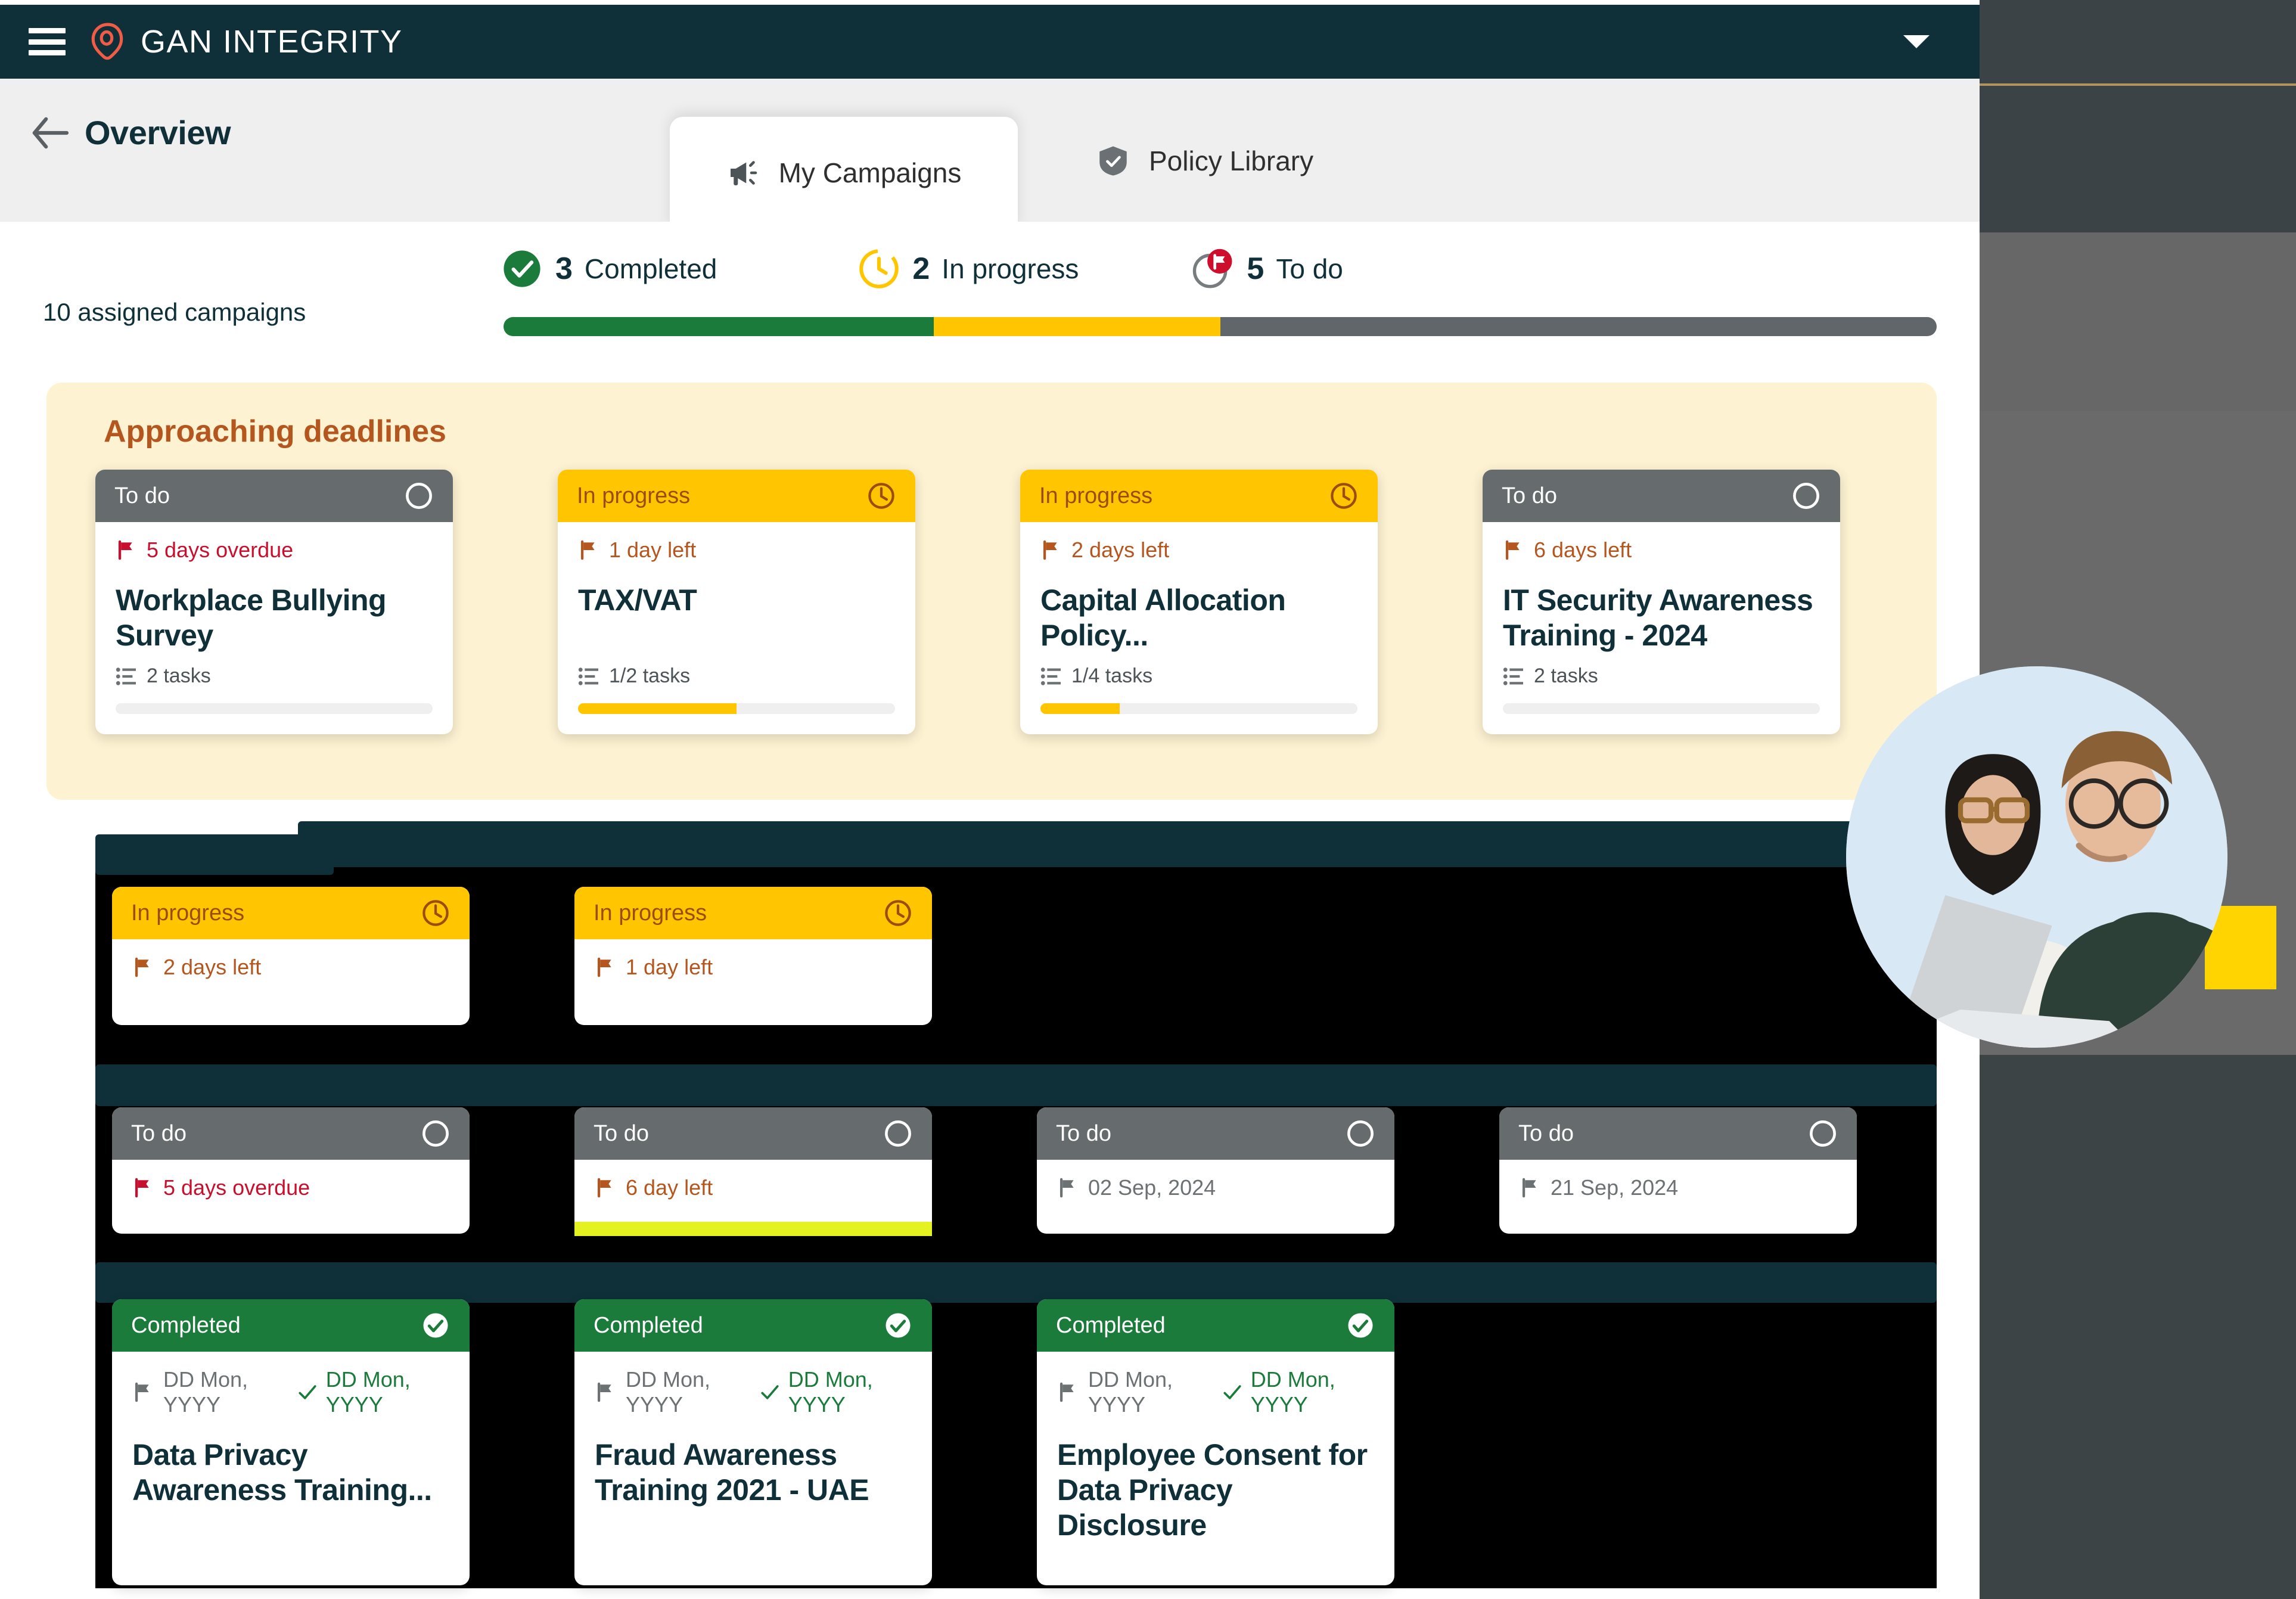 The height and width of the screenshot is (1599, 2296). Describe the element at coordinates (1583, 550) in the screenshot. I see `due-text: 6 days left` at that location.